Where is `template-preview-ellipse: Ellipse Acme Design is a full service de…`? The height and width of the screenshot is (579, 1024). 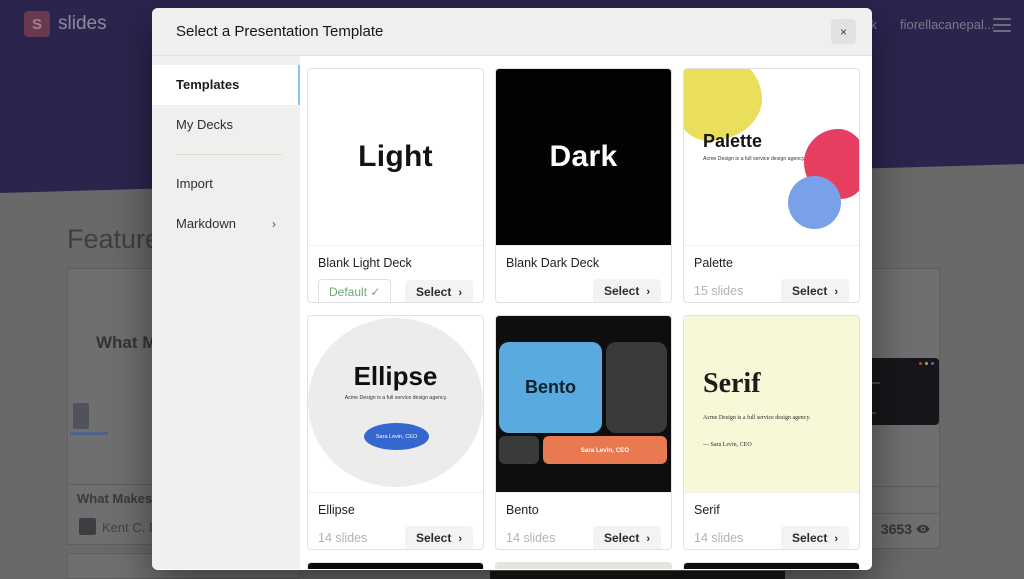
template-preview-ellipse: Ellipse Acme Design is a full service de… is located at coordinates (395, 404).